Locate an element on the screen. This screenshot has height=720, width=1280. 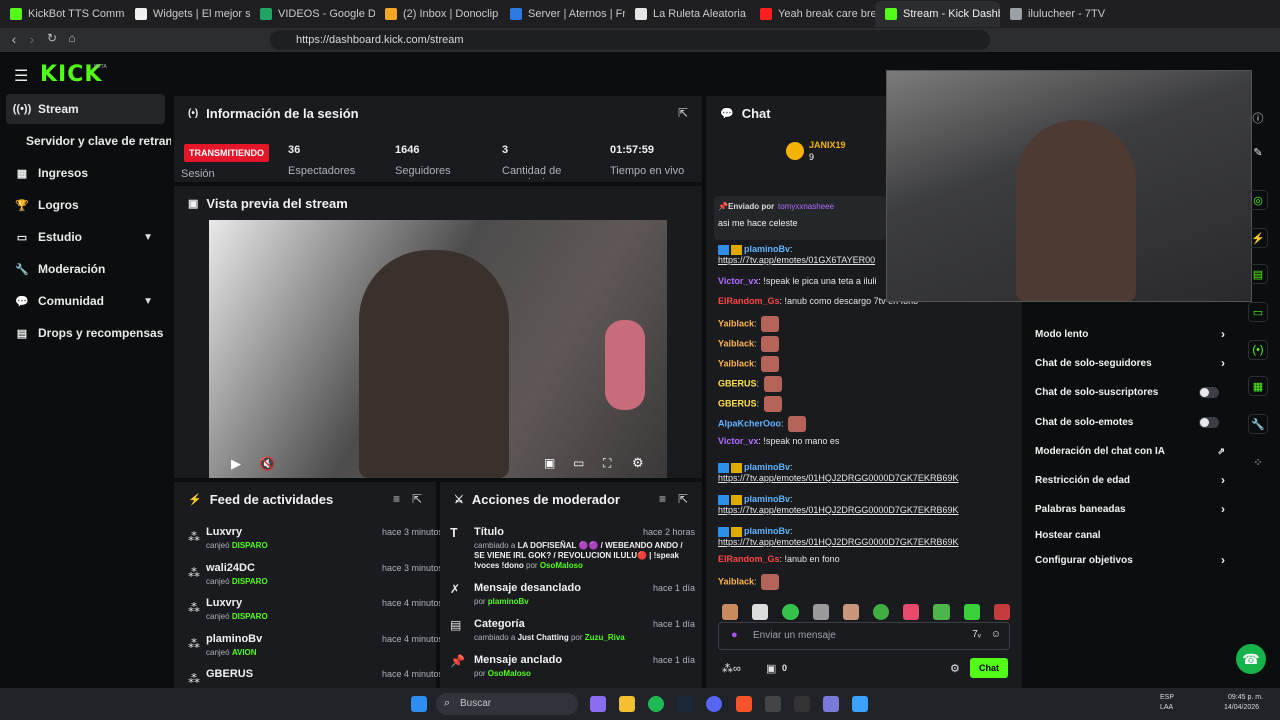
browser-tab: VIDEOS - Google Drive is located at coordinates (312, 14).